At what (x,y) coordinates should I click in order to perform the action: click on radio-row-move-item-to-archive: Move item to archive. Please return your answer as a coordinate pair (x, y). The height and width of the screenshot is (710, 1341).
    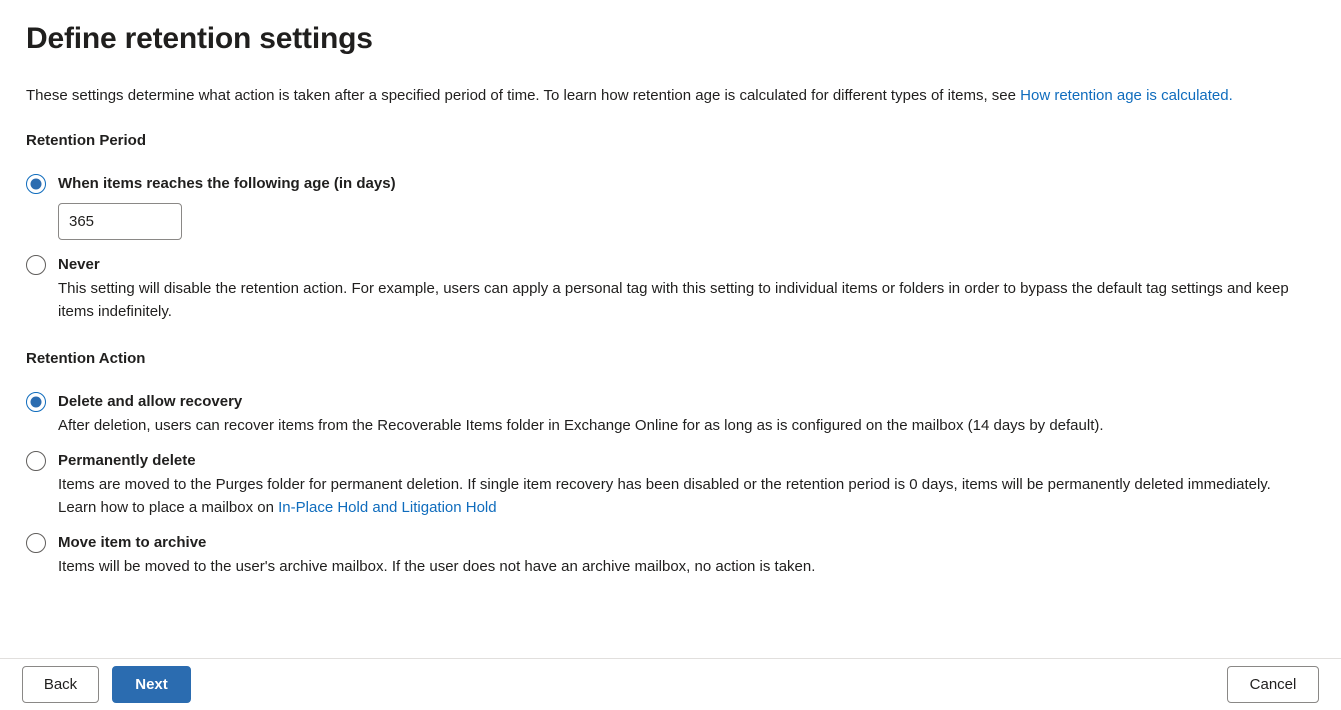
    Looking at the image, I should click on (670, 542).